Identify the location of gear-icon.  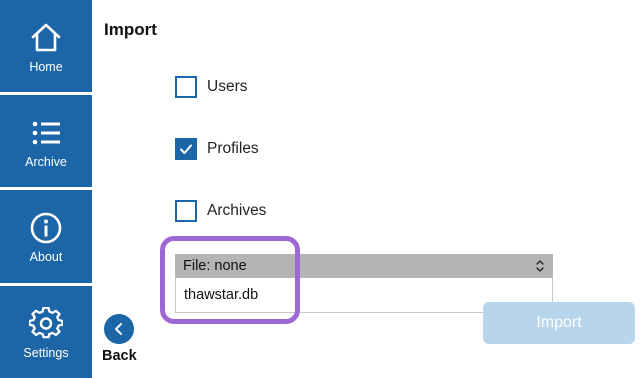
(46, 324).